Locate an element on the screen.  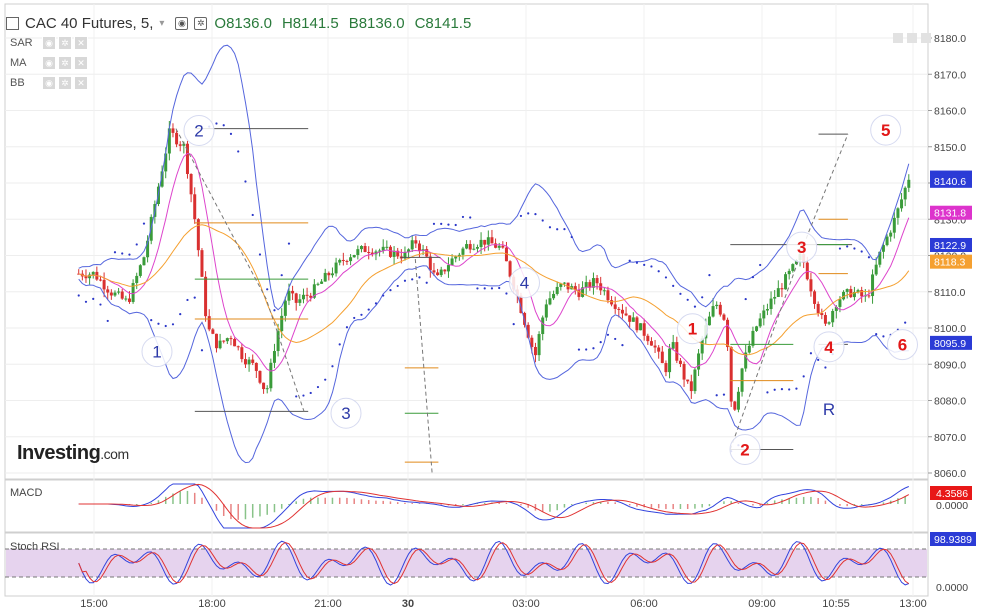
high-value: H8141.5 is located at coordinates (310, 23).